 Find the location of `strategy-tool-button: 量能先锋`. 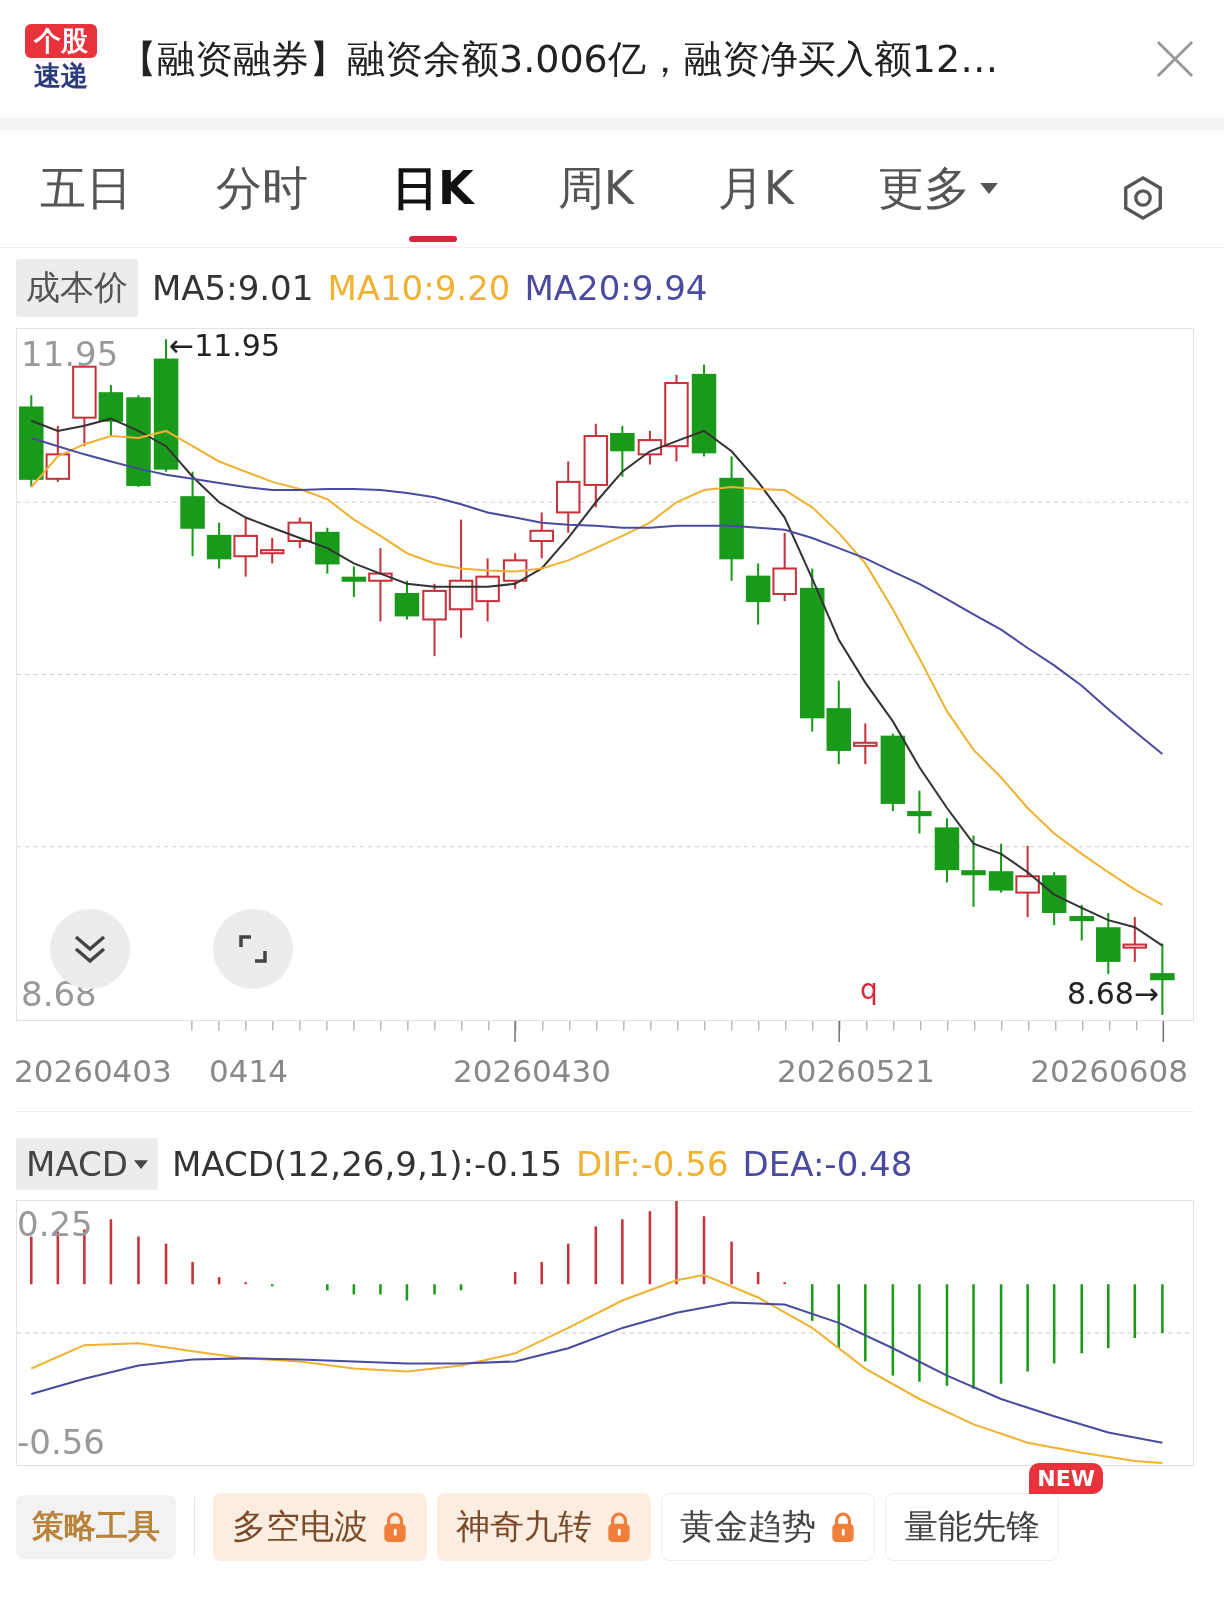

strategy-tool-button: 量能先锋 is located at coordinates (972, 1527).